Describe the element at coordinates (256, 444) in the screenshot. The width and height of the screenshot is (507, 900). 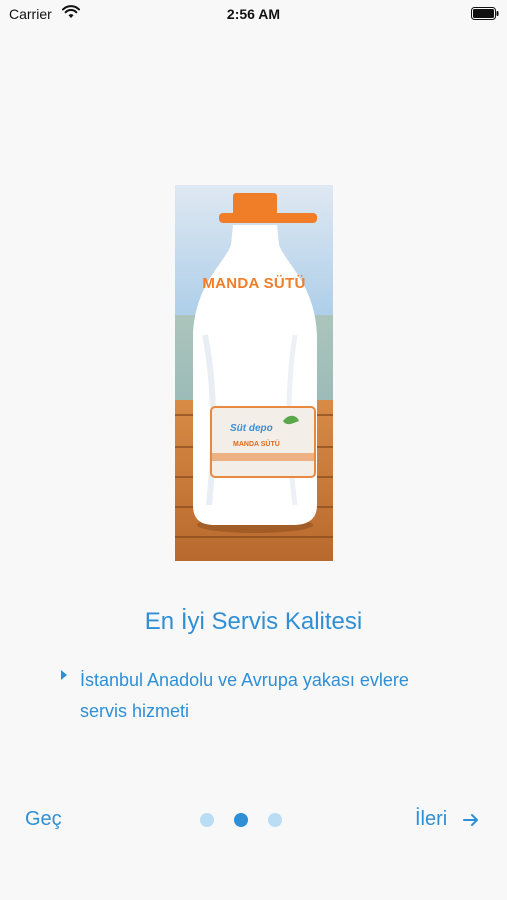
I see `label-product-text: MANDA SÜTÜ` at that location.